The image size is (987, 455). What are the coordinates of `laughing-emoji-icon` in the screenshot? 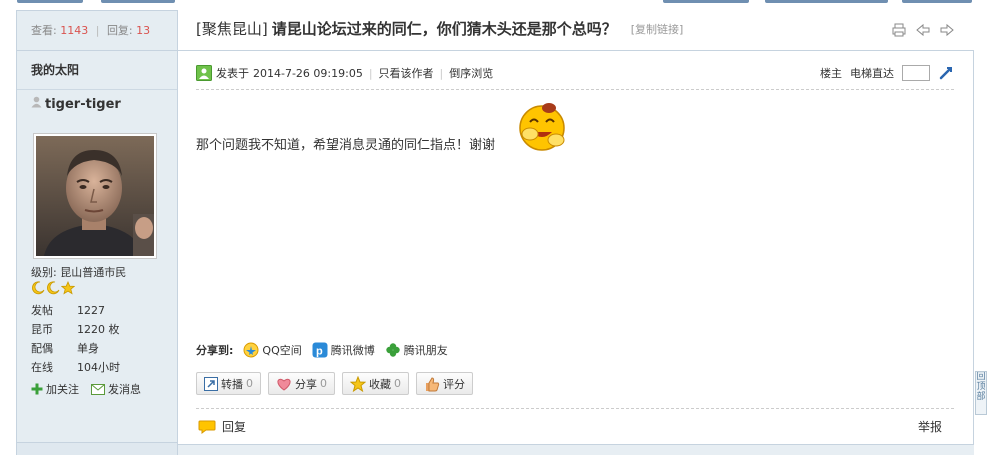 It's located at (544, 128).